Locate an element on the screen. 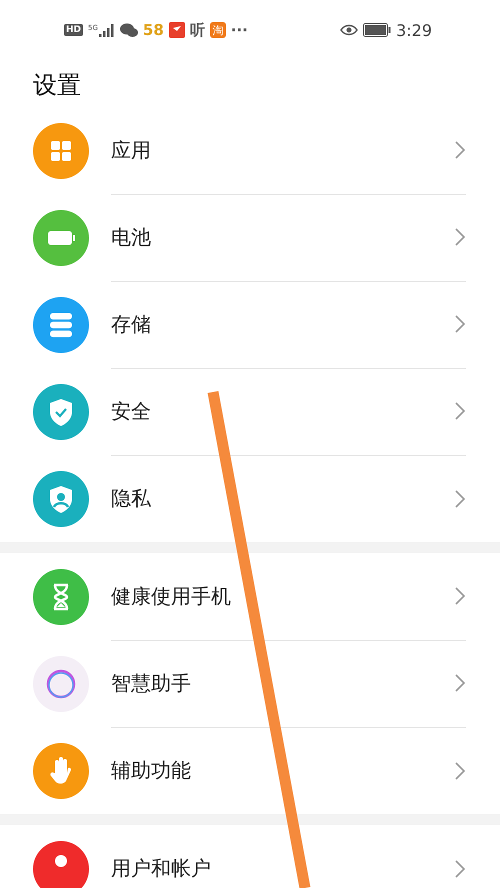  settings-item: 辅助功能 is located at coordinates (196, 770).